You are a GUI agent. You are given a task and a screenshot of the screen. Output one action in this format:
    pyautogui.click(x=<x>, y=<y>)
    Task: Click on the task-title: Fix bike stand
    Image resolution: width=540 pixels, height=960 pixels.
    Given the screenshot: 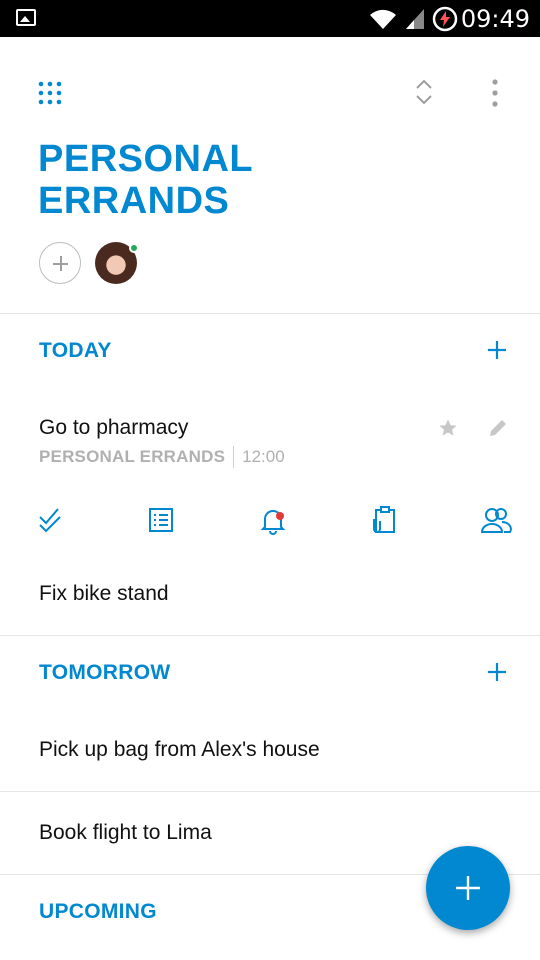 What is the action you would take?
    pyautogui.click(x=104, y=594)
    